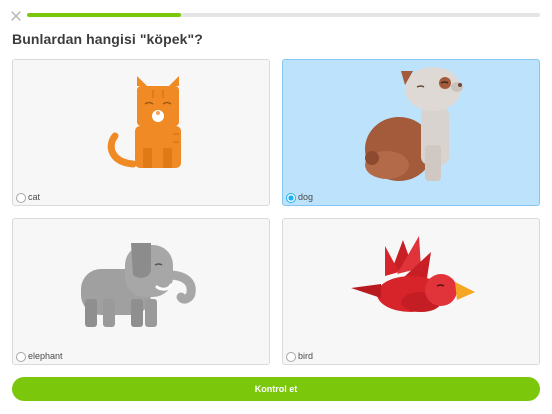 The width and height of the screenshot is (552, 414). What do you see at coordinates (104, 15) in the screenshot?
I see `progress-fill` at bounding box center [104, 15].